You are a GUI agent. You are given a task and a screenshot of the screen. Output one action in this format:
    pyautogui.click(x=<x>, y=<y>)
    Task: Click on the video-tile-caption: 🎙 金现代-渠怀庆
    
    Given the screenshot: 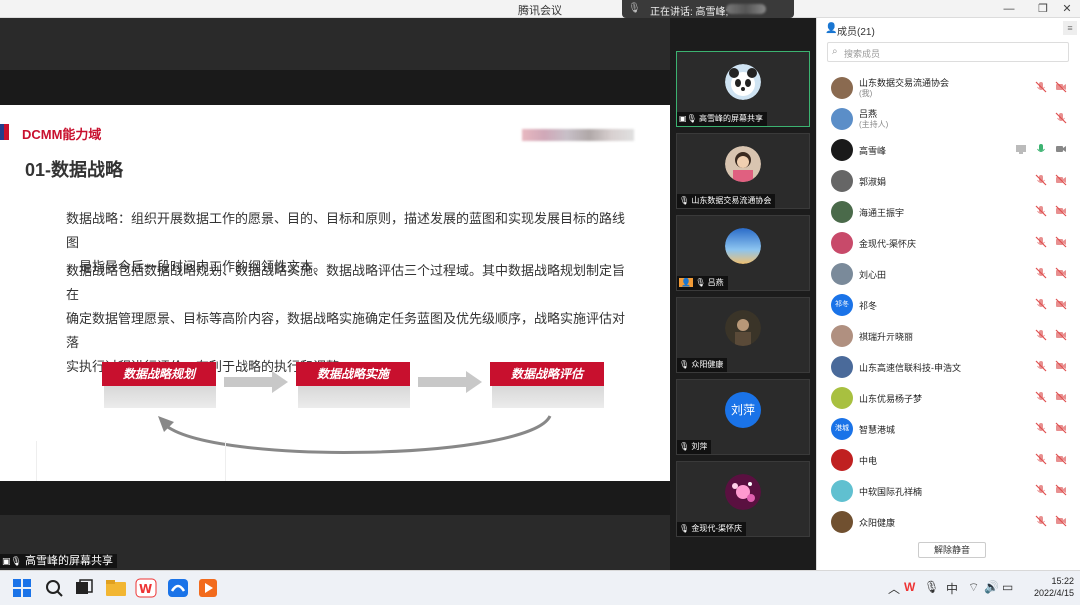 What is the action you would take?
    pyautogui.click(x=712, y=529)
    